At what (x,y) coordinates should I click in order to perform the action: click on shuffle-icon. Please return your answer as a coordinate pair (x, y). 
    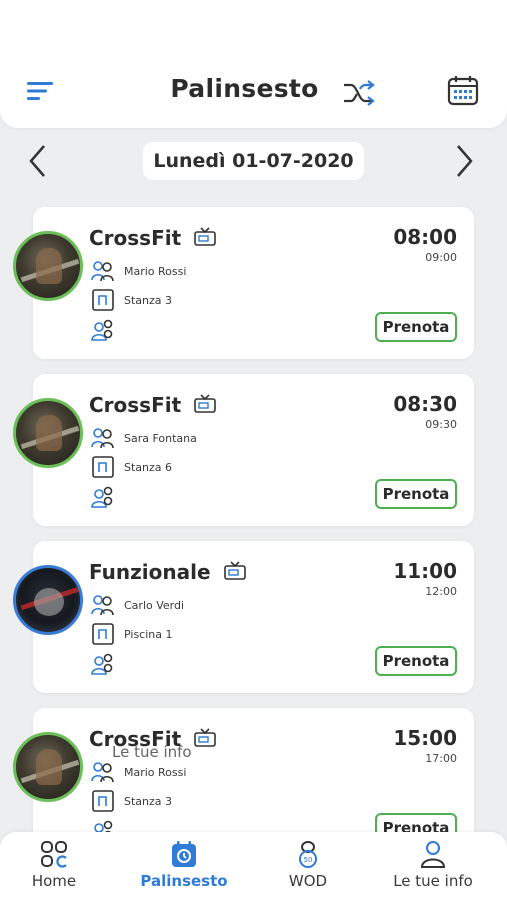
    Looking at the image, I should click on (359, 93).